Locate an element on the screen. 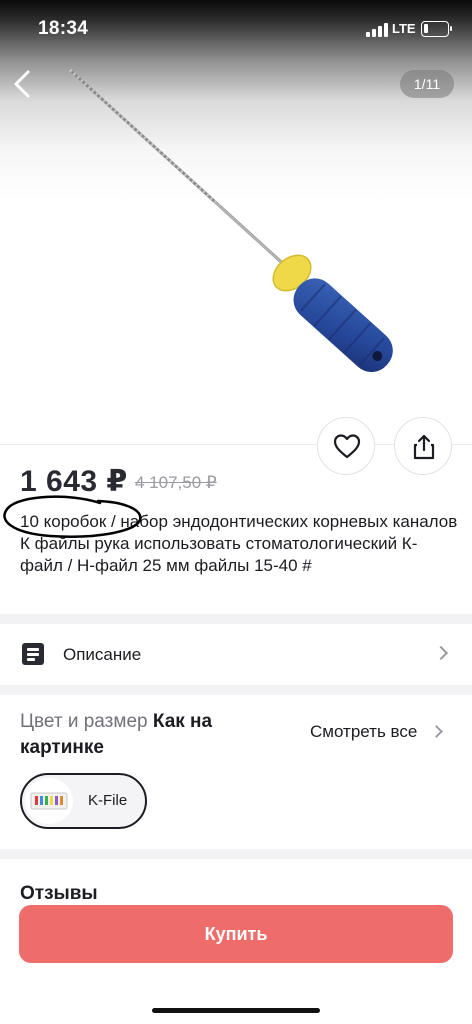  battery-icon is located at coordinates (436, 29).